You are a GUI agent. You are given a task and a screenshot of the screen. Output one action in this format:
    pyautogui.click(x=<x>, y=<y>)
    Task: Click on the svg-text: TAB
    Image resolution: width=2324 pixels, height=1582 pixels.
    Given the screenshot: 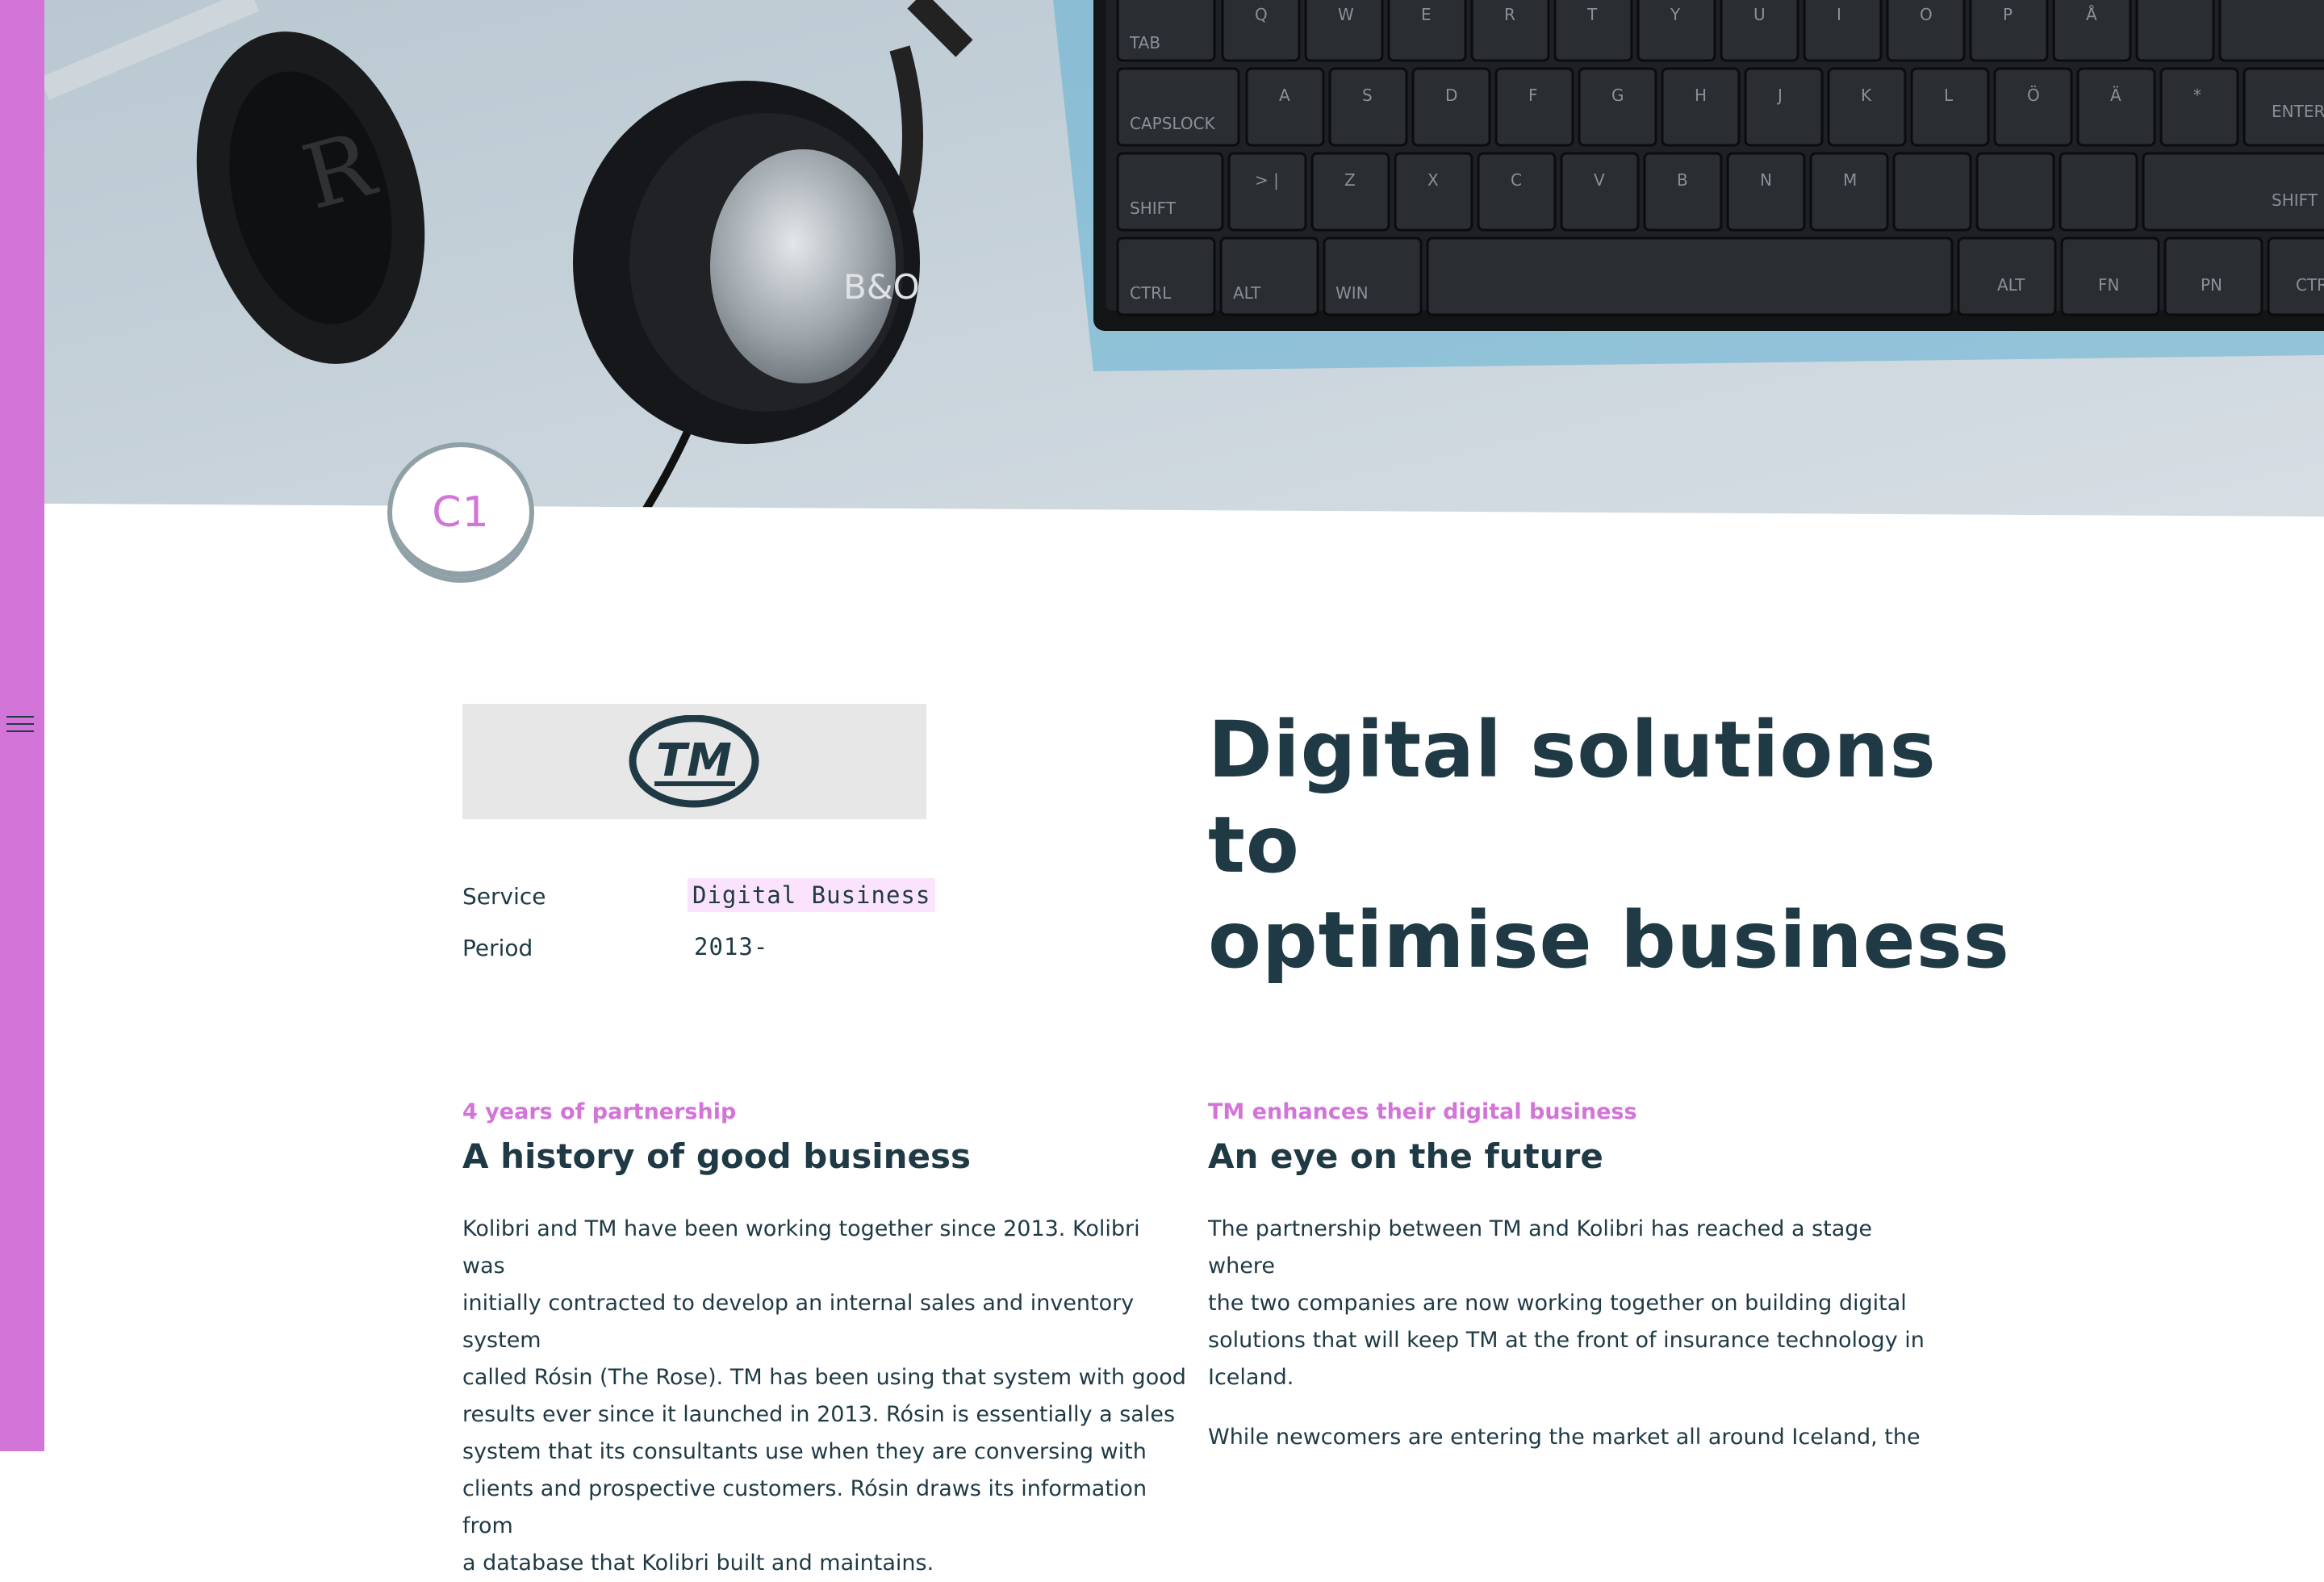 What is the action you would take?
    pyautogui.click(x=1144, y=42)
    